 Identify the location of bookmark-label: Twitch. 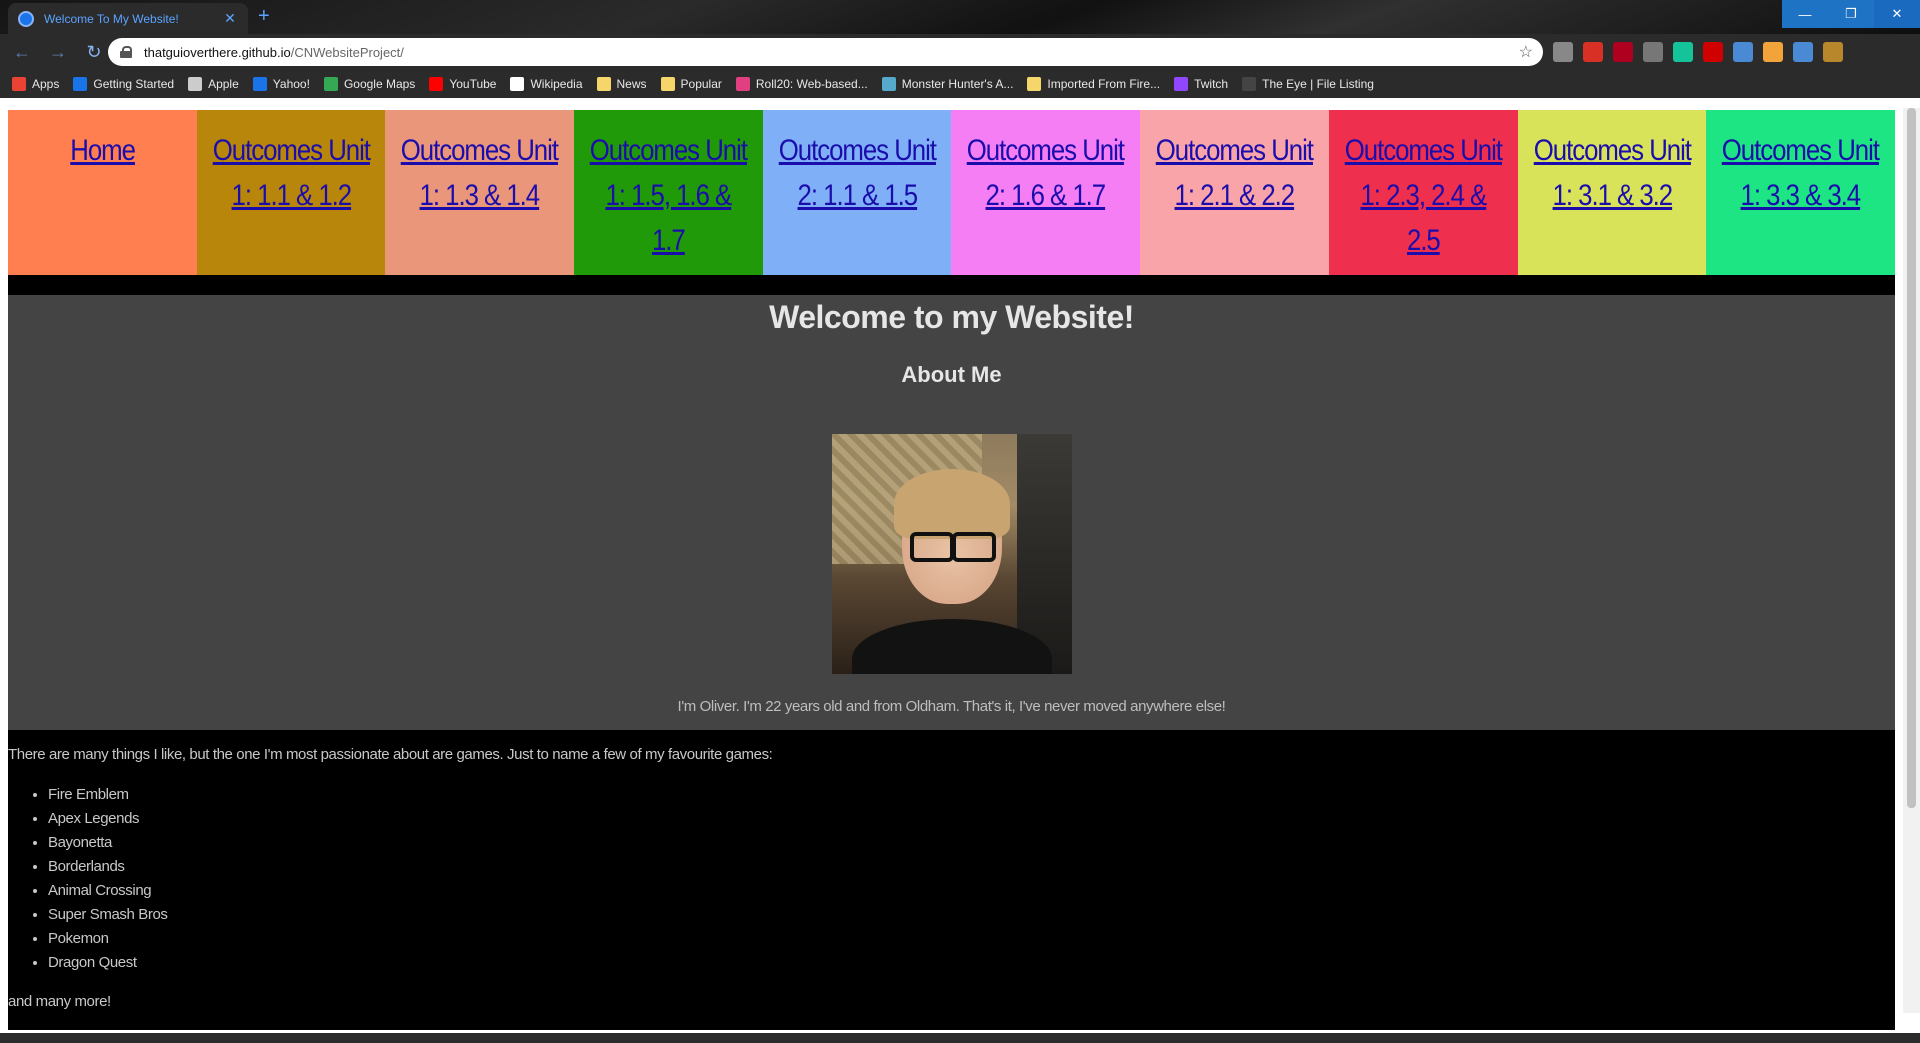
(1211, 84).